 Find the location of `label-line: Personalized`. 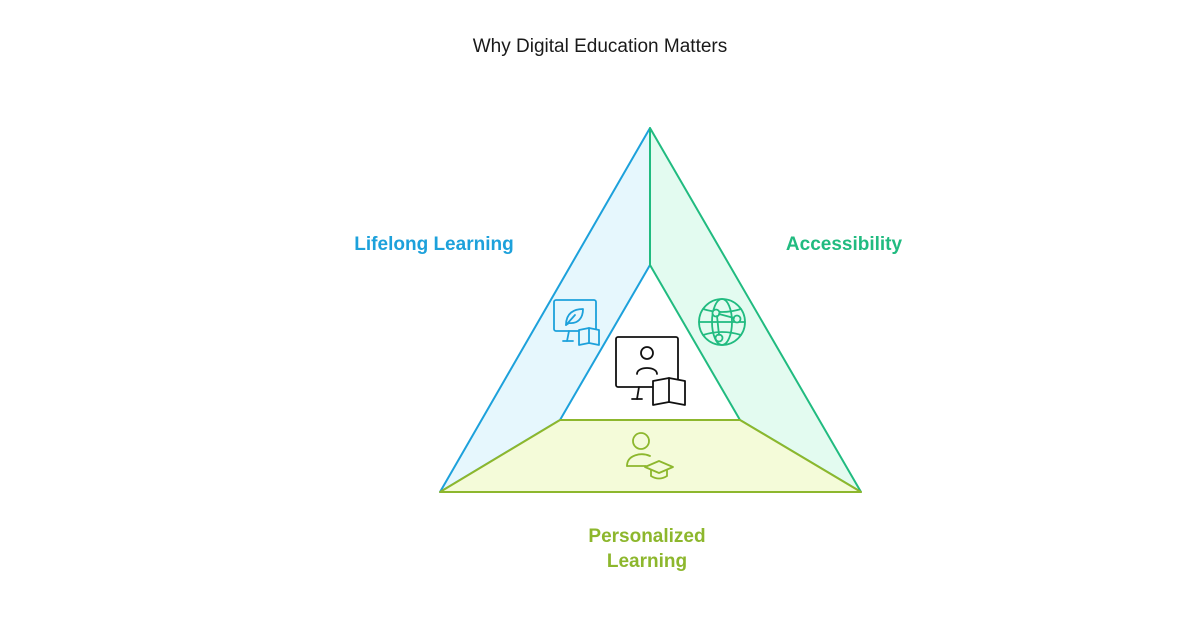

label-line: Personalized is located at coordinates (647, 536).